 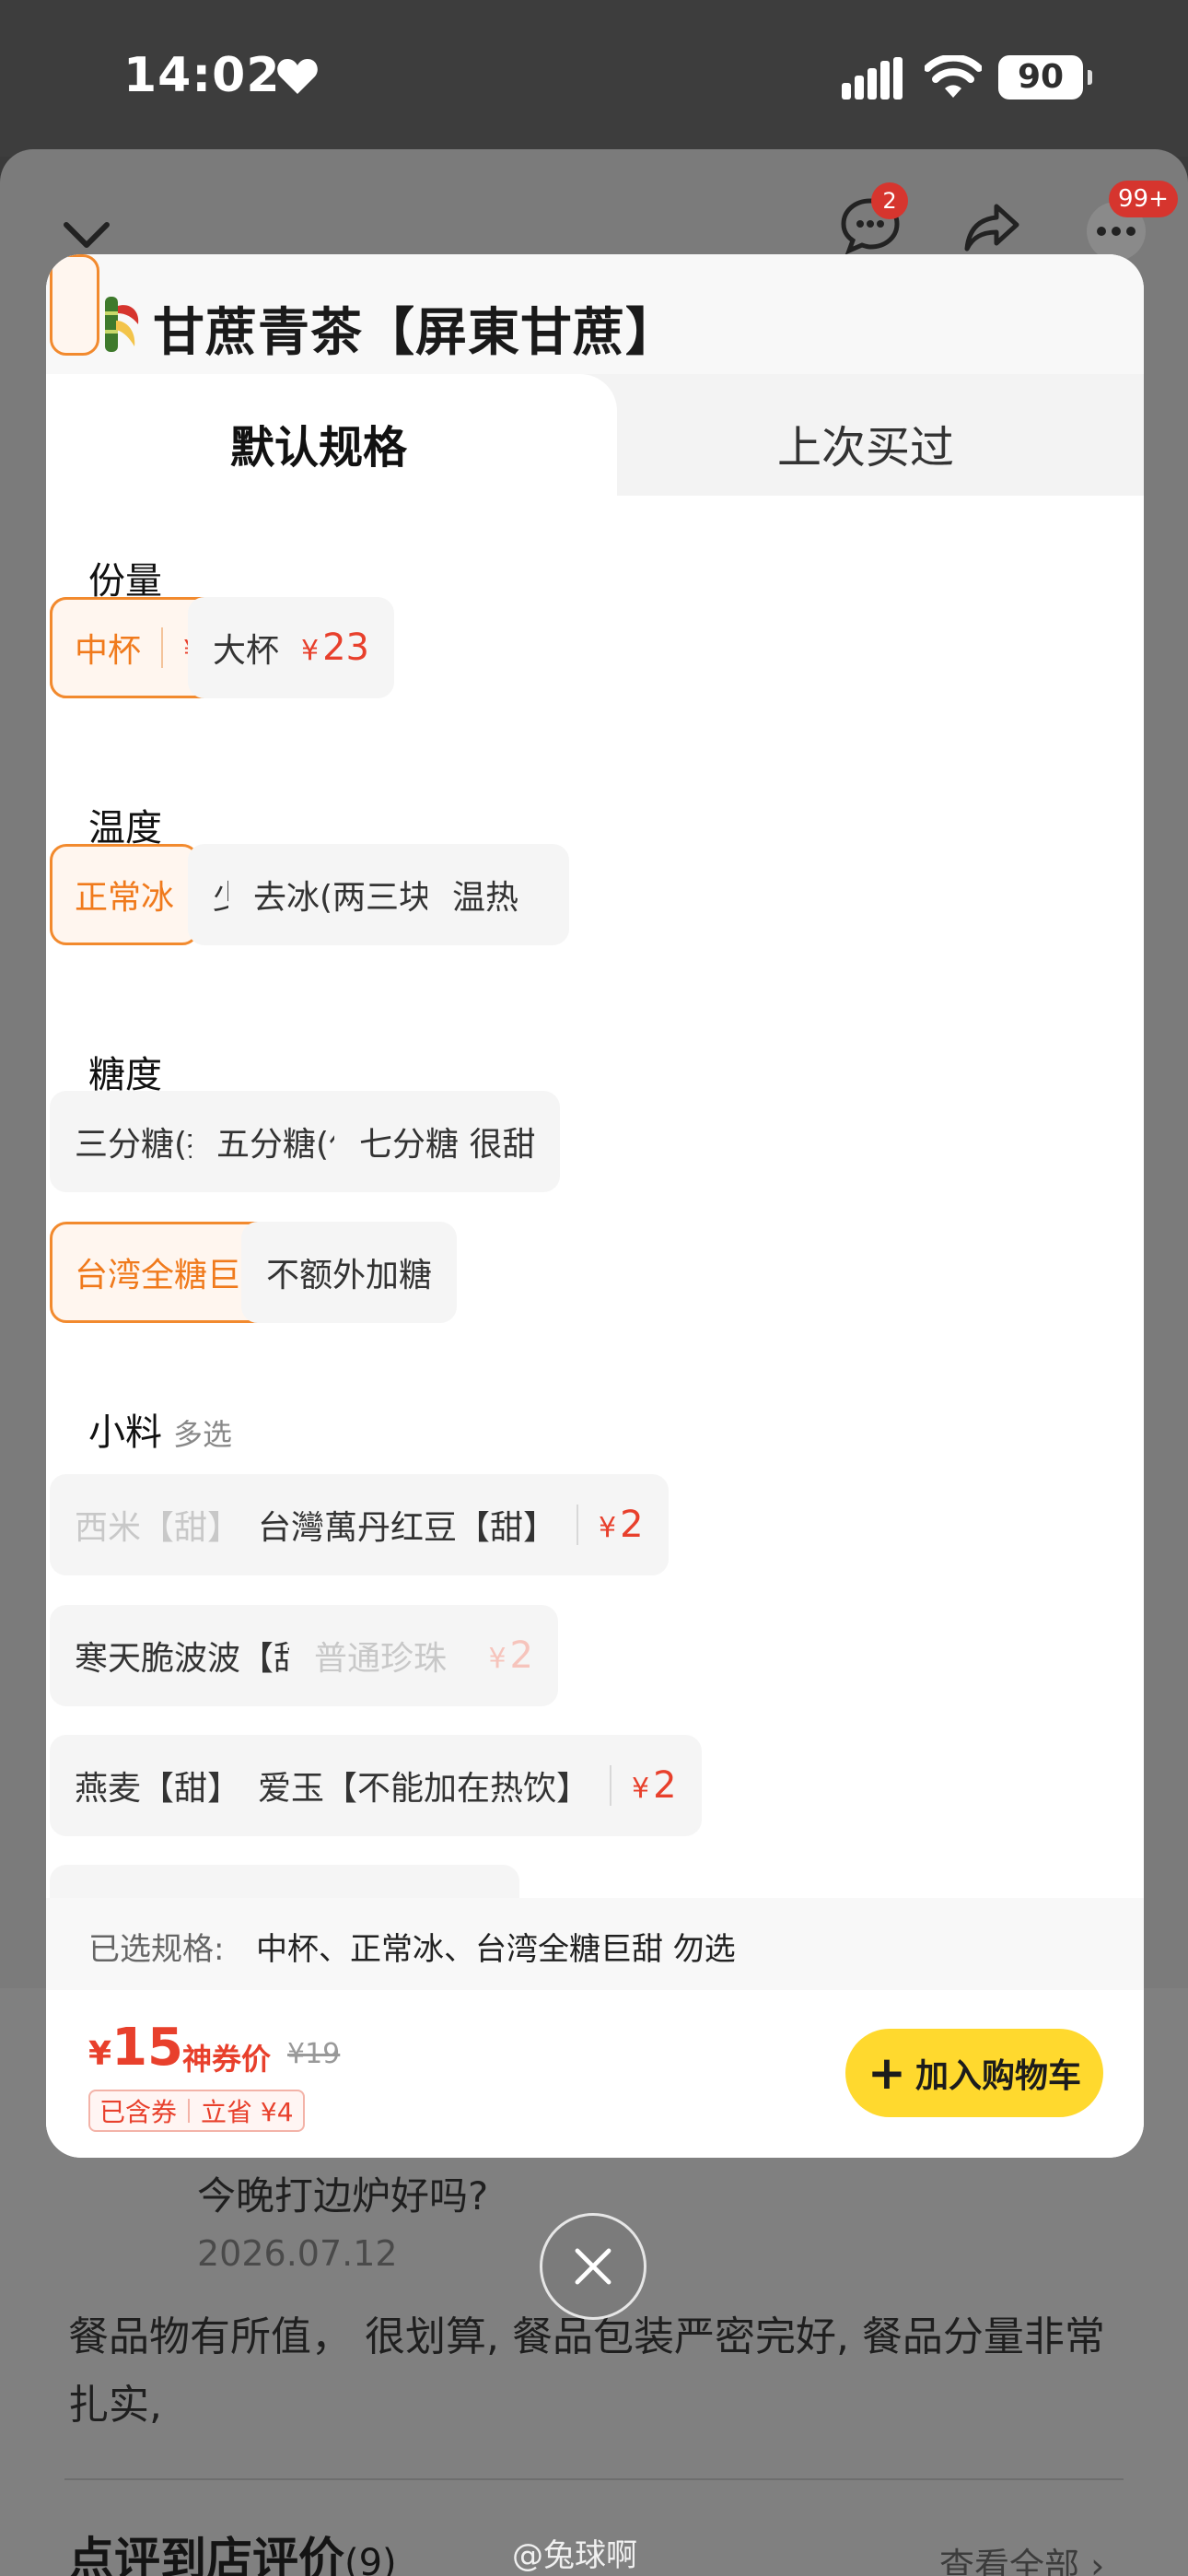 I want to click on size-option-large: 大杯 ¥23, so click(x=291, y=647).